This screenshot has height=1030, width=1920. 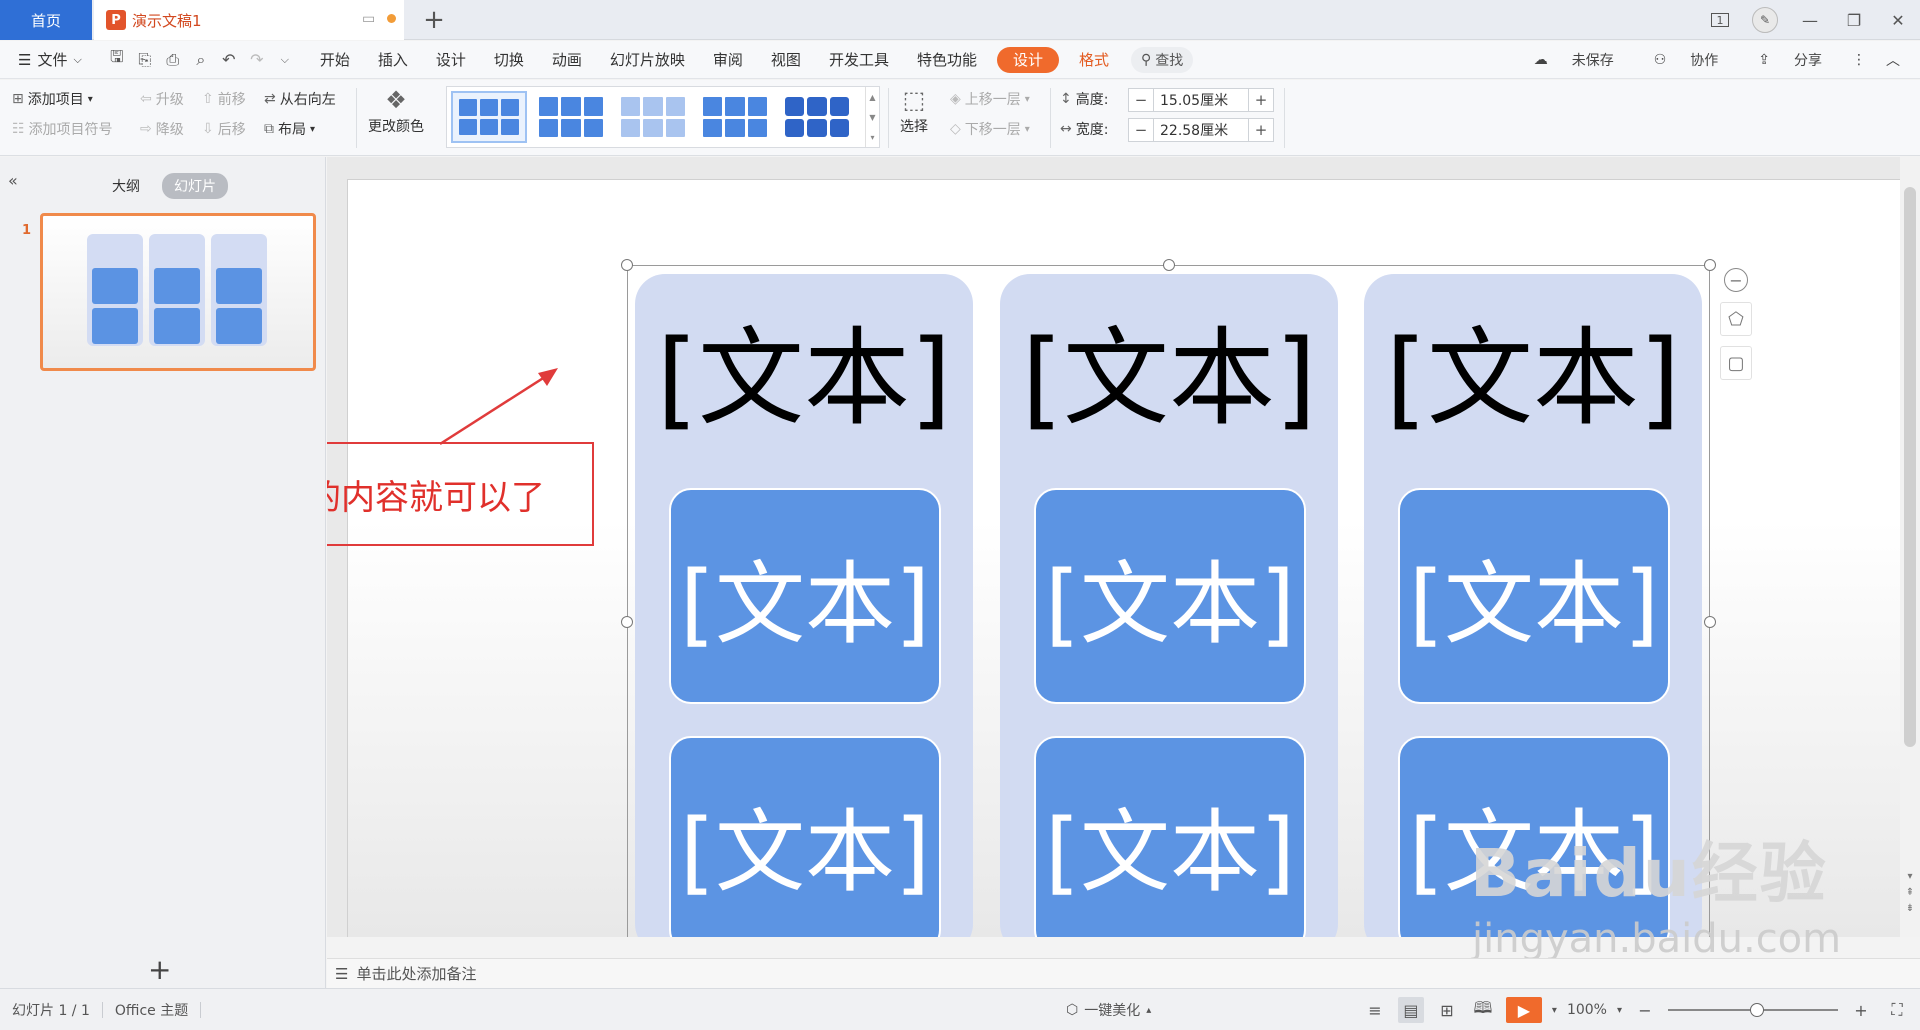 I want to click on beautify-button: ⬡ 一键美化 ▴, so click(x=1108, y=1009).